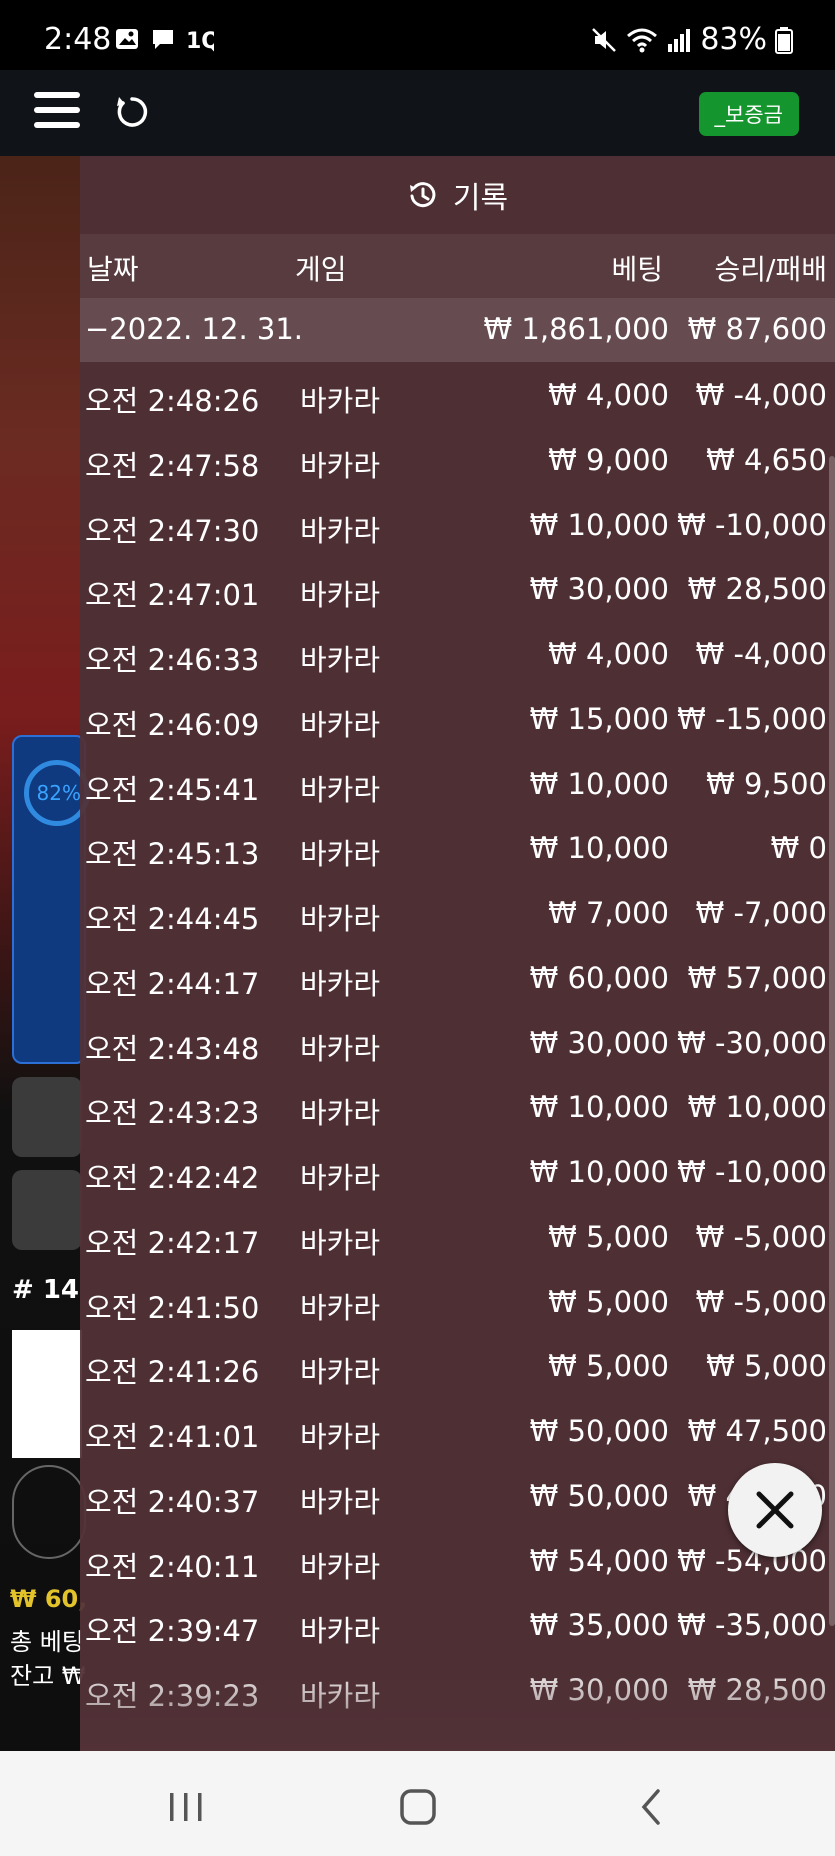  What do you see at coordinates (172, 1307) in the screenshot?
I see `row-time: 오전 2:41:50` at bounding box center [172, 1307].